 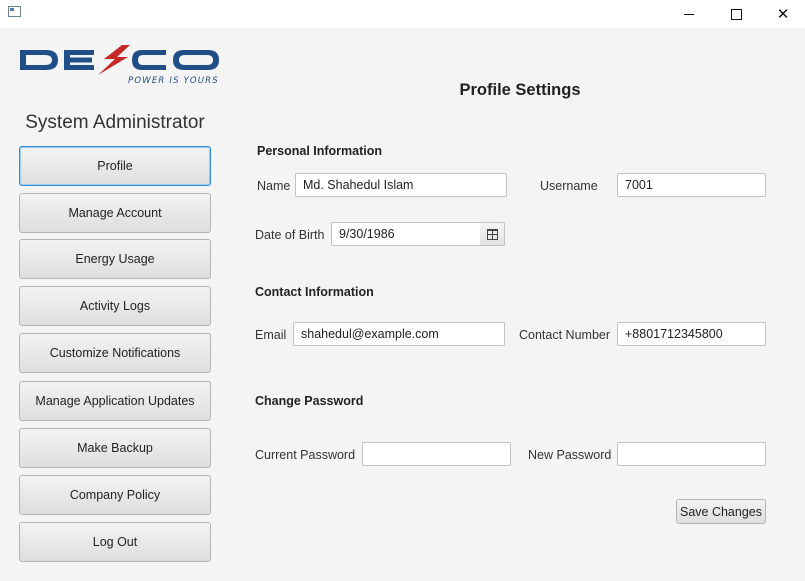 I want to click on nav-company-policy-button: Company Policy, so click(x=115, y=495).